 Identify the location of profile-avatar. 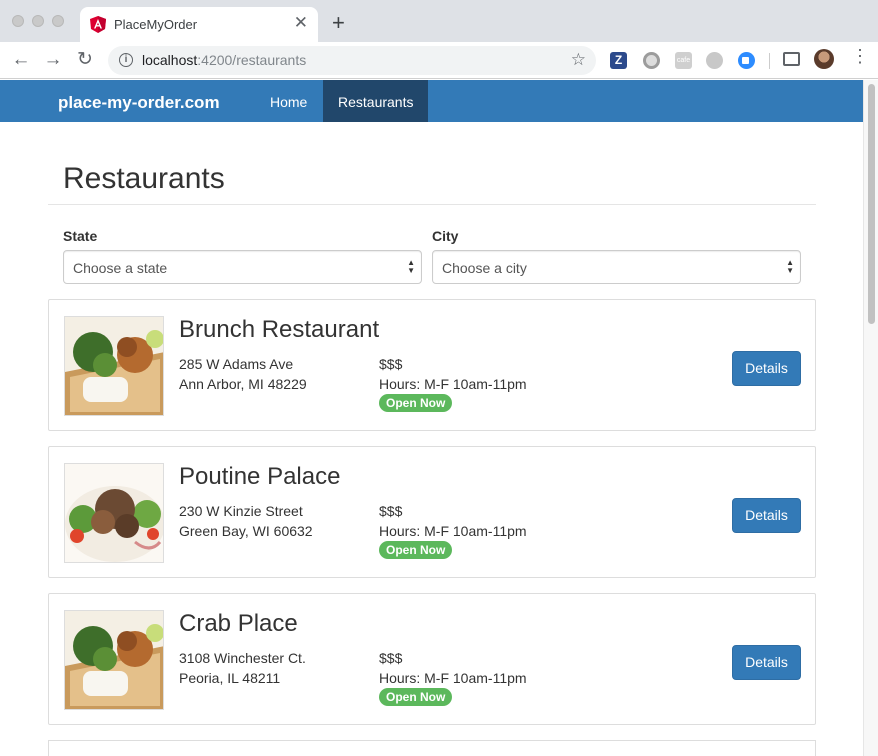
(824, 59).